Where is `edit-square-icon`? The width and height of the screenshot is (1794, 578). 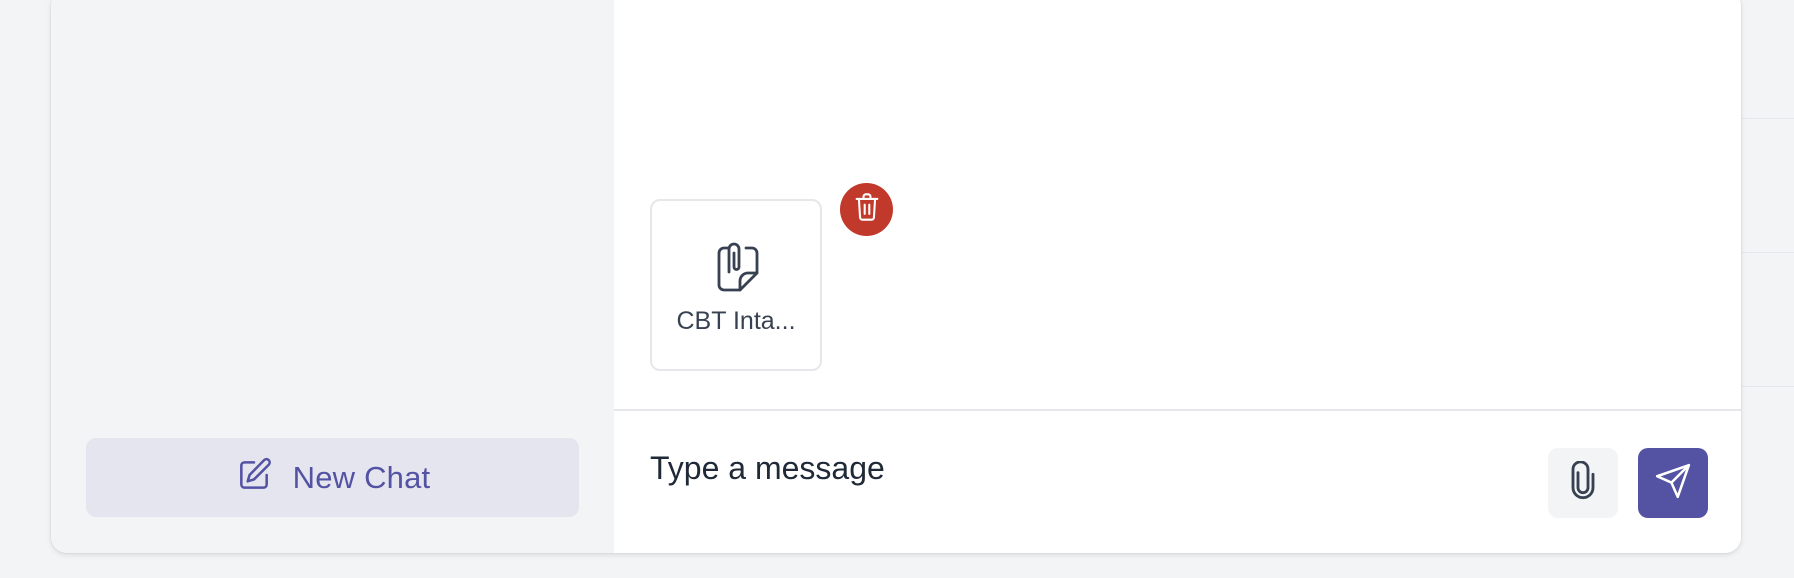
edit-square-icon is located at coordinates (254, 477).